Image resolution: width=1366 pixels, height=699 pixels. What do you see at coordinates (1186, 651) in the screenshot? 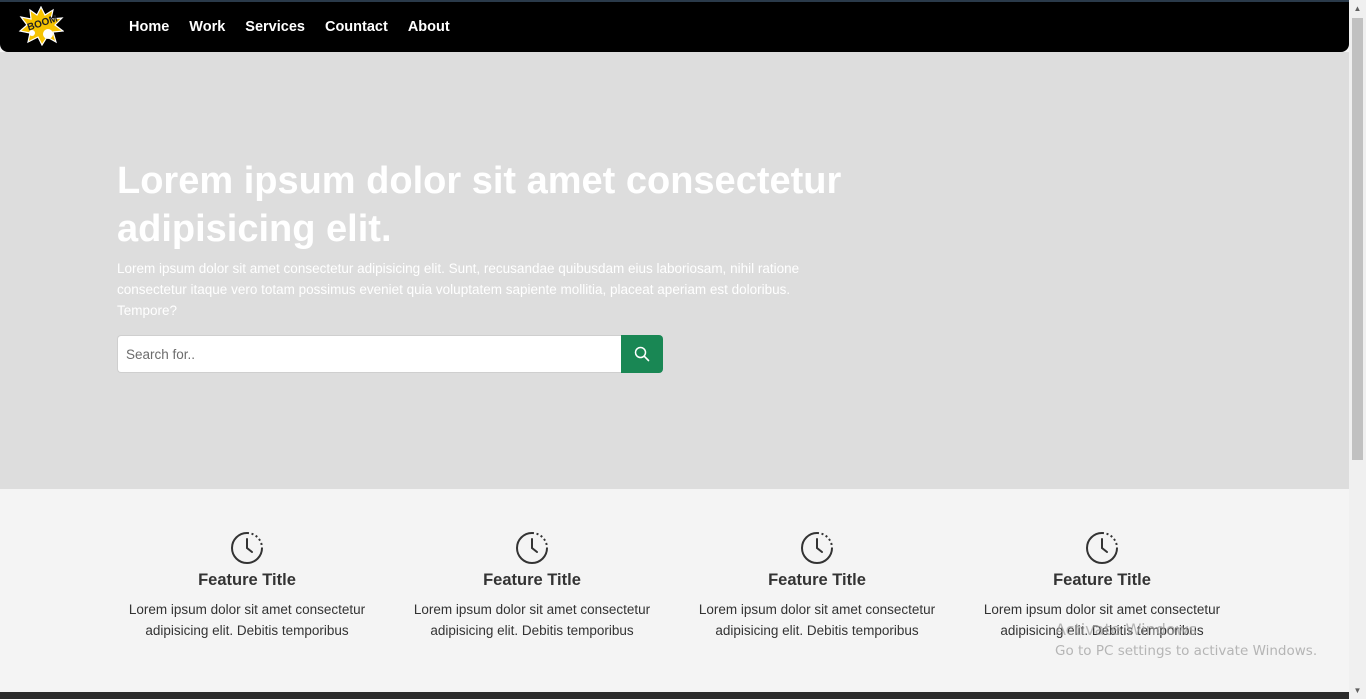
I see `watermark-subtitle: Go to PC settings to activate Windows.` at bounding box center [1186, 651].